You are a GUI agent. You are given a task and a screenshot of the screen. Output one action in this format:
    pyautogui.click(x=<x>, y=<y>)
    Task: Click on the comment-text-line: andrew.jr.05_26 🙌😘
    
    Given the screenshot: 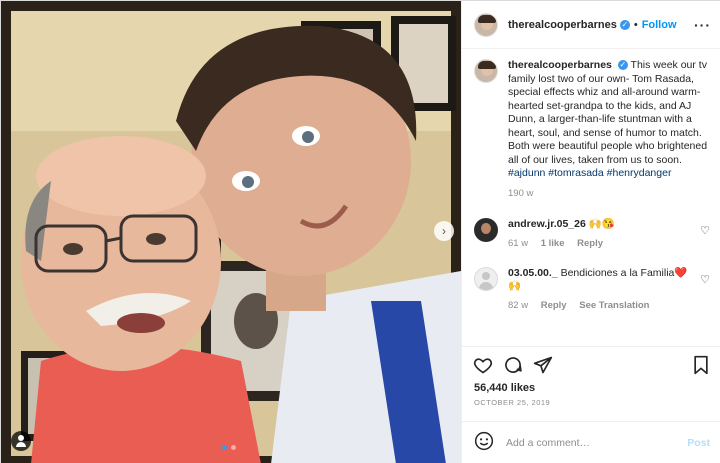 What is the action you would take?
    pyautogui.click(x=603, y=225)
    